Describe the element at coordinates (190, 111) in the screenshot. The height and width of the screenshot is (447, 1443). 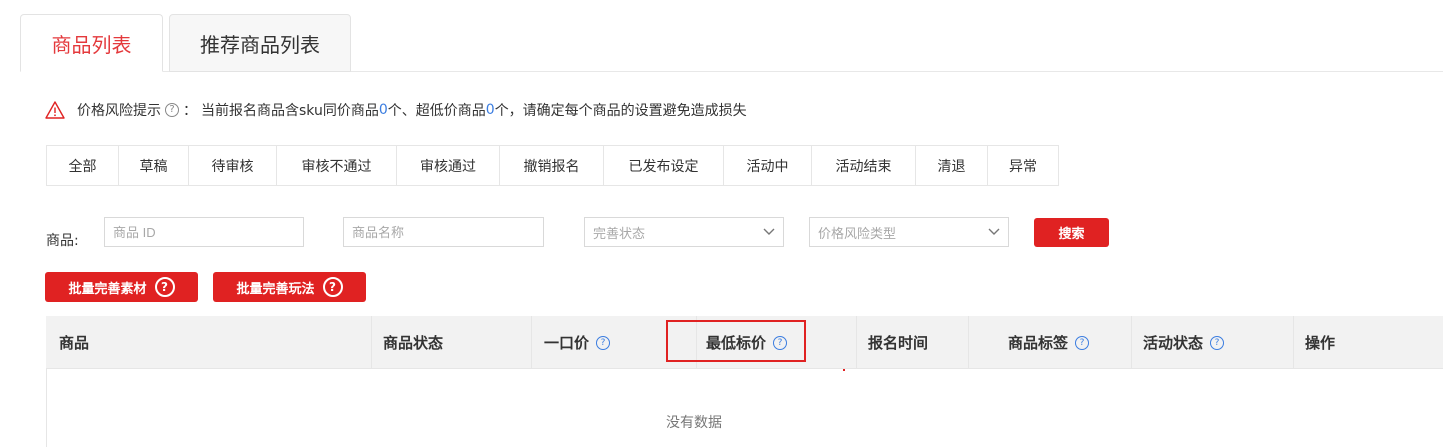
I see `notice-colon: ：` at that location.